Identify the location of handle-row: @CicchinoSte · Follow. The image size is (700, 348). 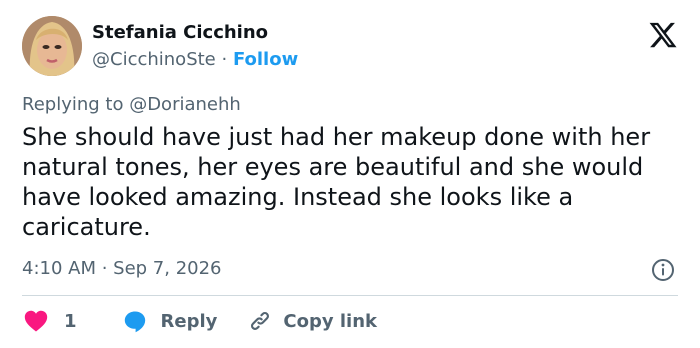
(195, 60).